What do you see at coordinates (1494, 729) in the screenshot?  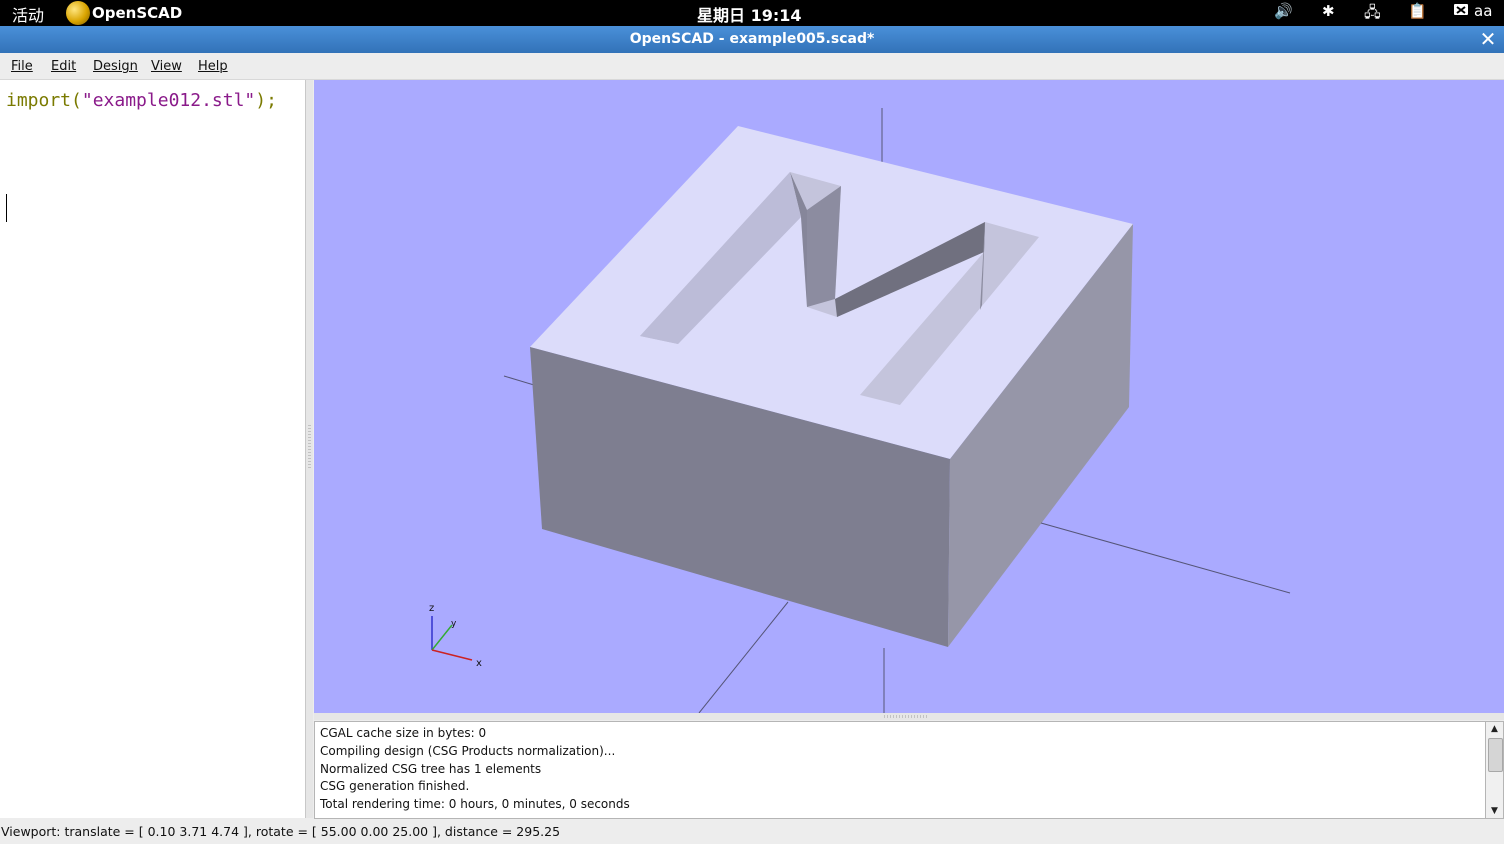 I see `scroll-up-icon: ▲` at bounding box center [1494, 729].